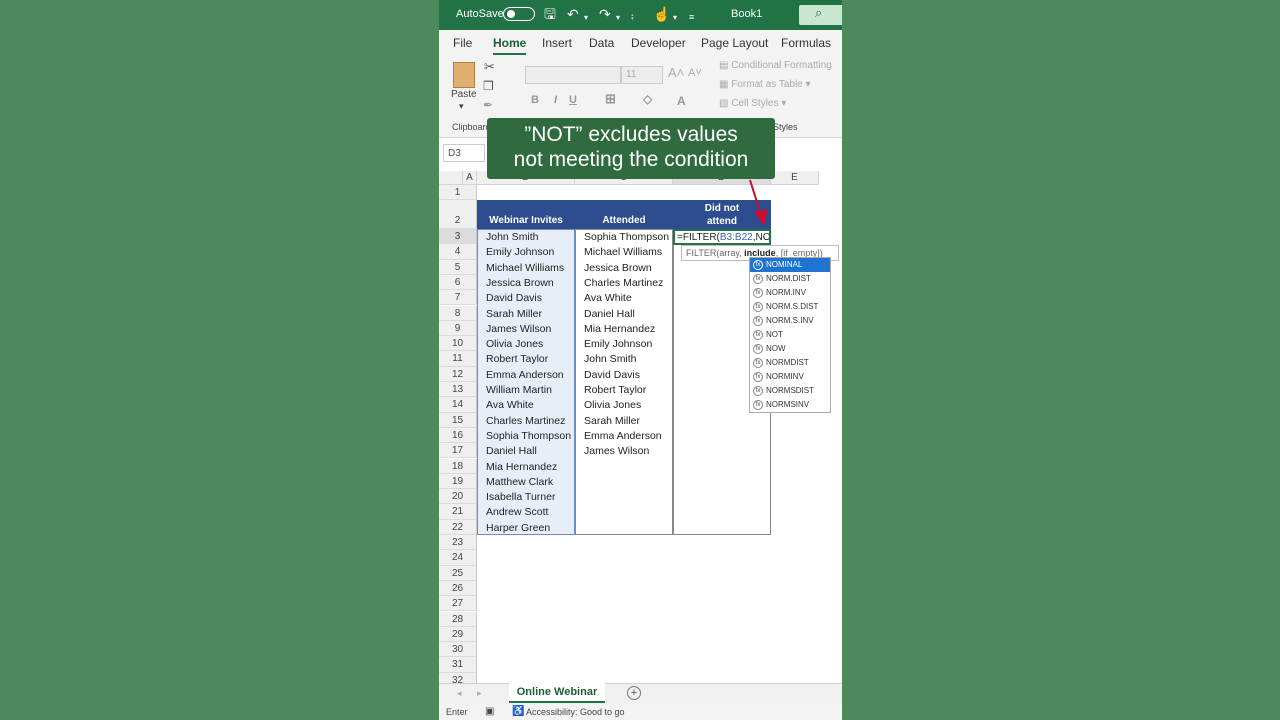 The height and width of the screenshot is (720, 1280). I want to click on paste-icon, so click(464, 75).